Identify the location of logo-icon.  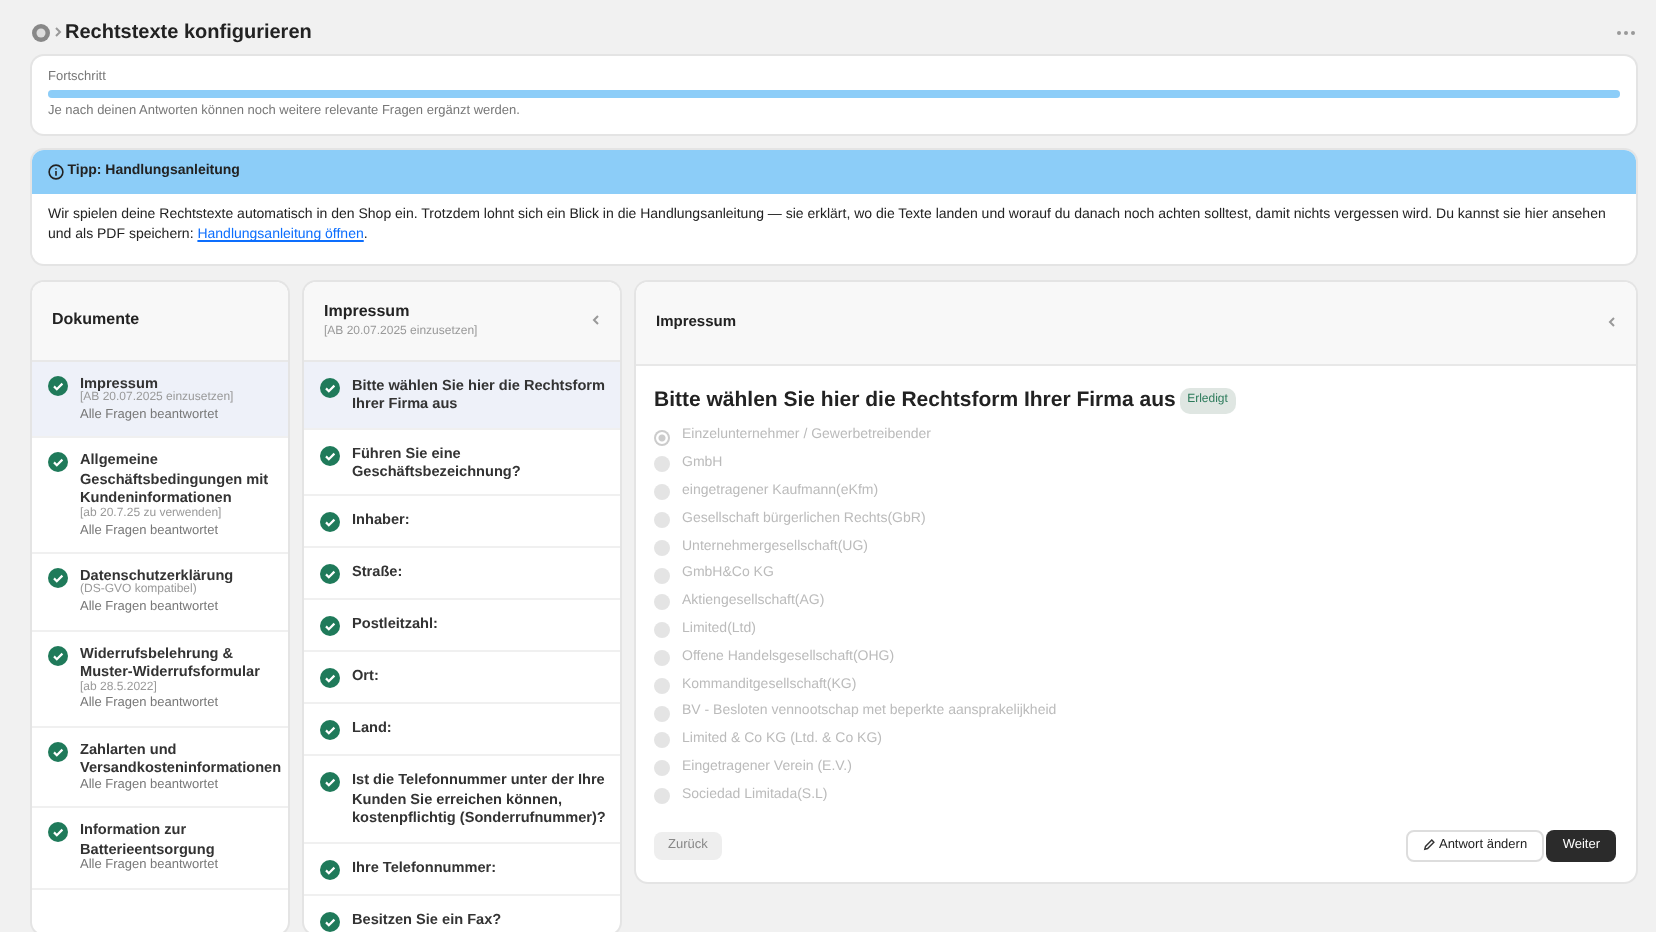
(41, 32).